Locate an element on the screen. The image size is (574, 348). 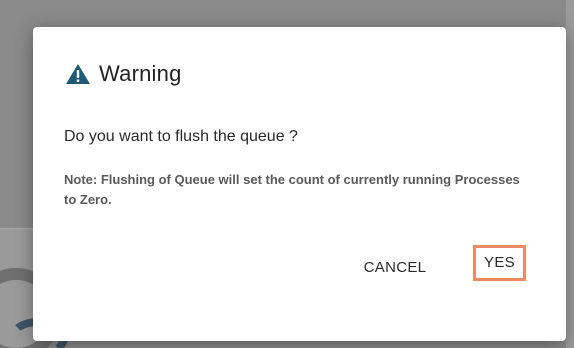
yes-button: YES is located at coordinates (499, 263).